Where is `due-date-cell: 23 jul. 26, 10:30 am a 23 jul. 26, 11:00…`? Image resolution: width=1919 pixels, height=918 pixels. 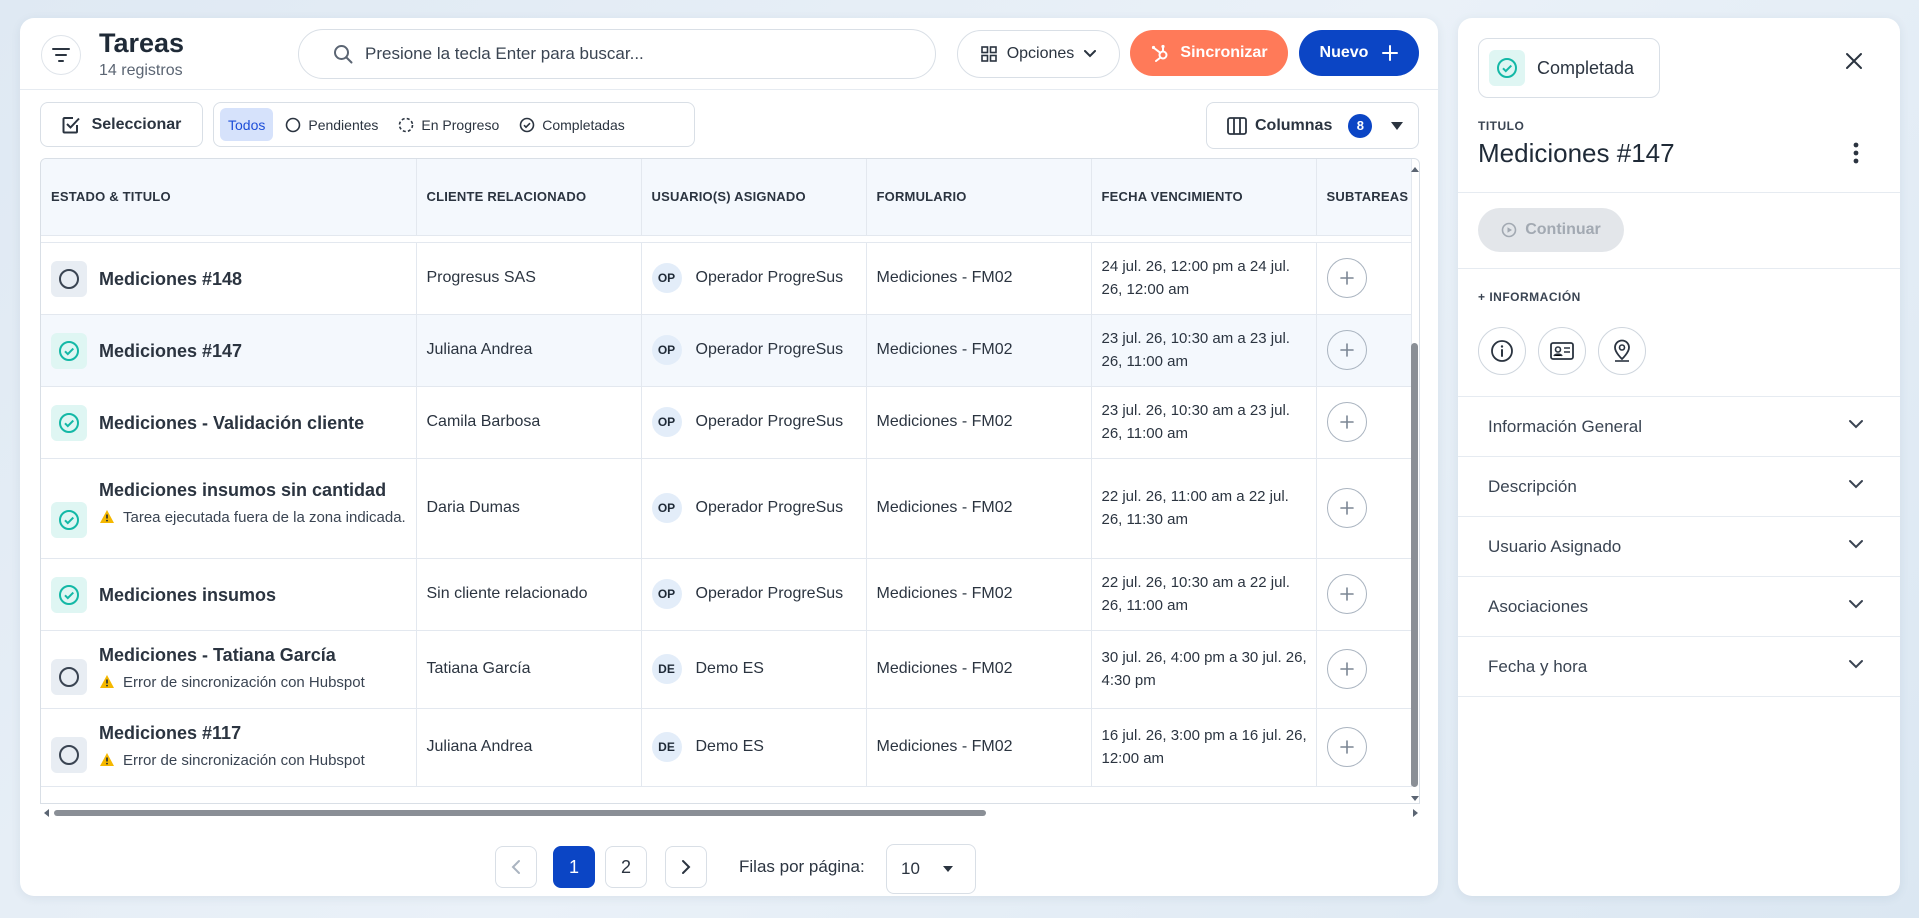 due-date-cell: 23 jul. 26, 10:30 am a 23 jul. 26, 11:00… is located at coordinates (1204, 350).